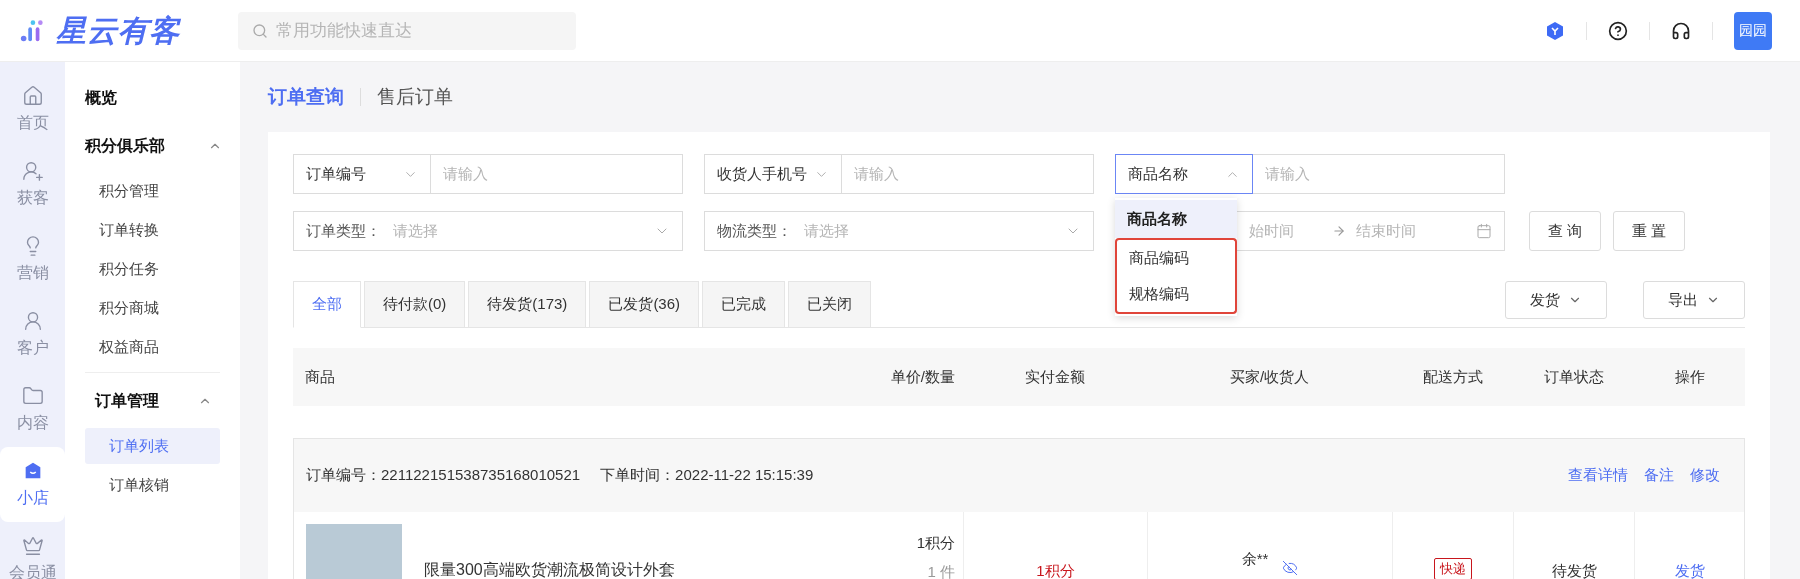 This screenshot has height=579, width=1800. Describe the element at coordinates (260, 30) in the screenshot. I see `search-icon` at that location.